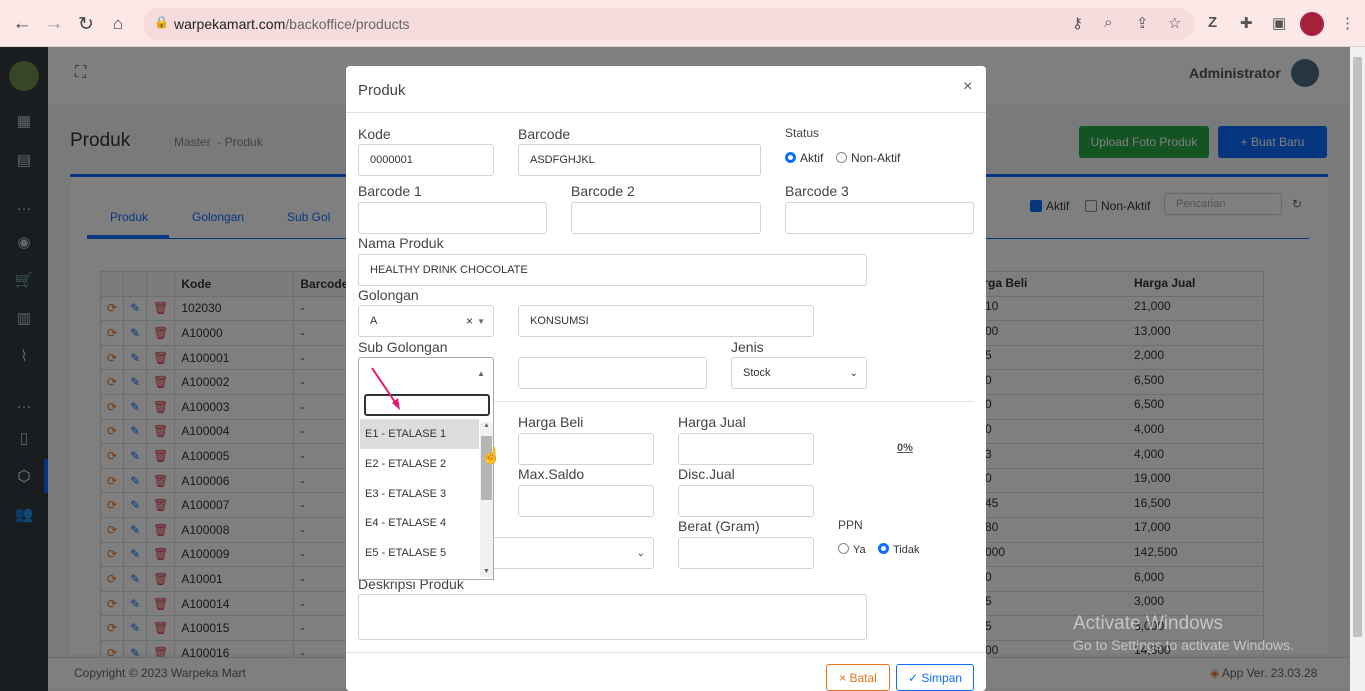 The width and height of the screenshot is (1365, 691). I want to click on watermark-subtitle: Go to Settings to activate Windows., so click(1183, 645).